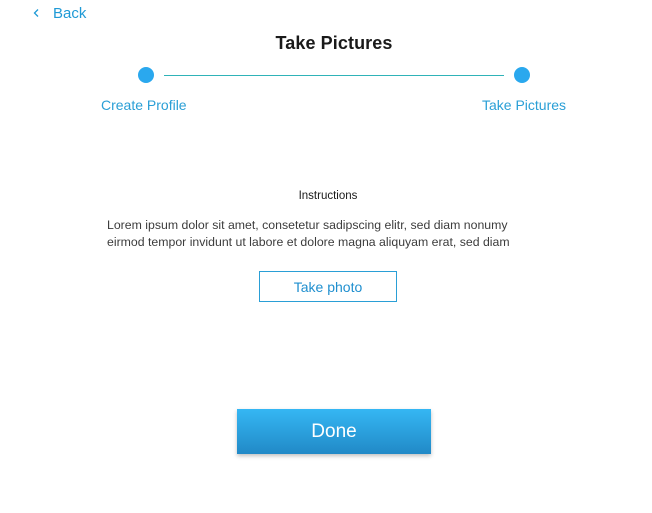 The image size is (652, 513). What do you see at coordinates (146, 75) in the screenshot?
I see `step-dot-create-profile` at bounding box center [146, 75].